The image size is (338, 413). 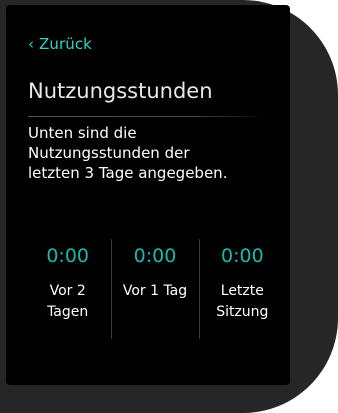 What do you see at coordinates (128, 173) in the screenshot?
I see `description-line: letzten 3 Tage angegeben.` at bounding box center [128, 173].